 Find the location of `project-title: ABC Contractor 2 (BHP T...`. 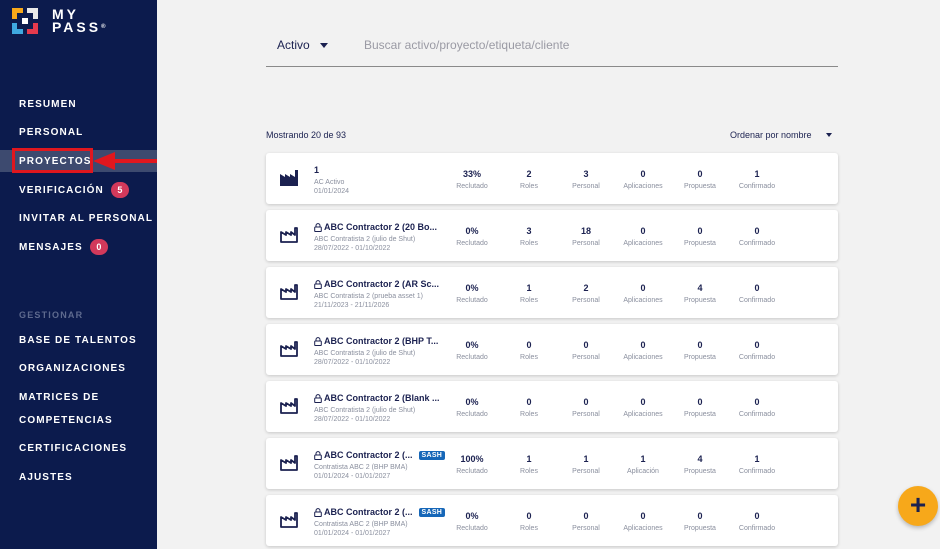

project-title: ABC Contractor 2 (BHP T... is located at coordinates (376, 341).